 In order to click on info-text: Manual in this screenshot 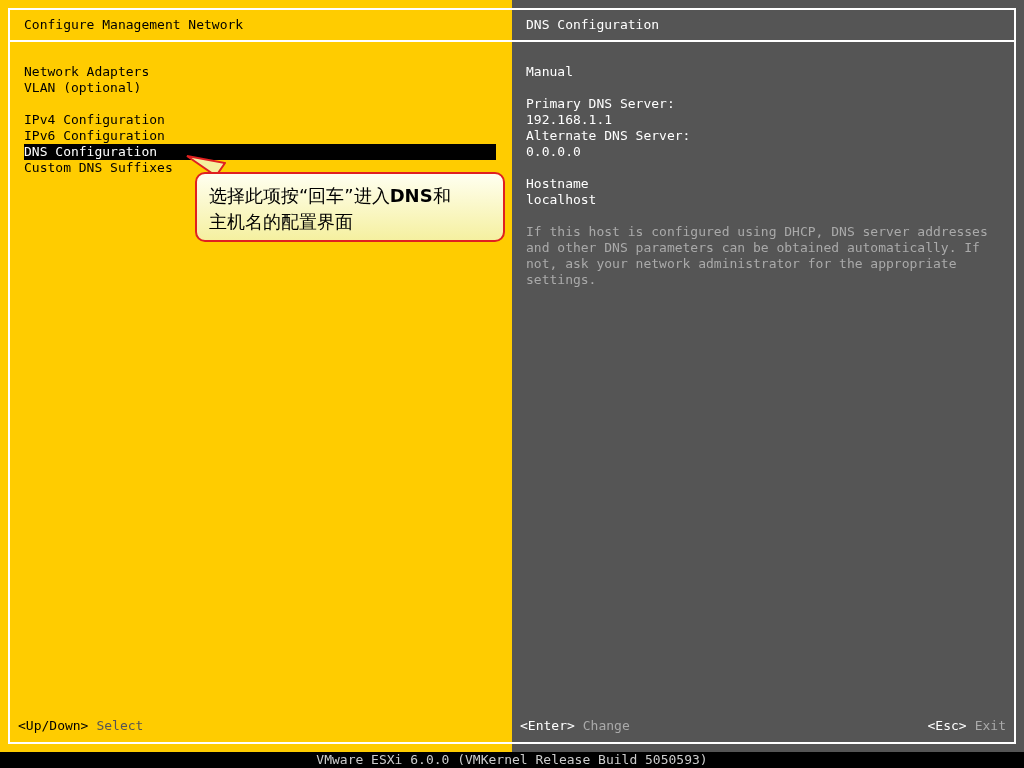, I will do `click(550, 72)`.